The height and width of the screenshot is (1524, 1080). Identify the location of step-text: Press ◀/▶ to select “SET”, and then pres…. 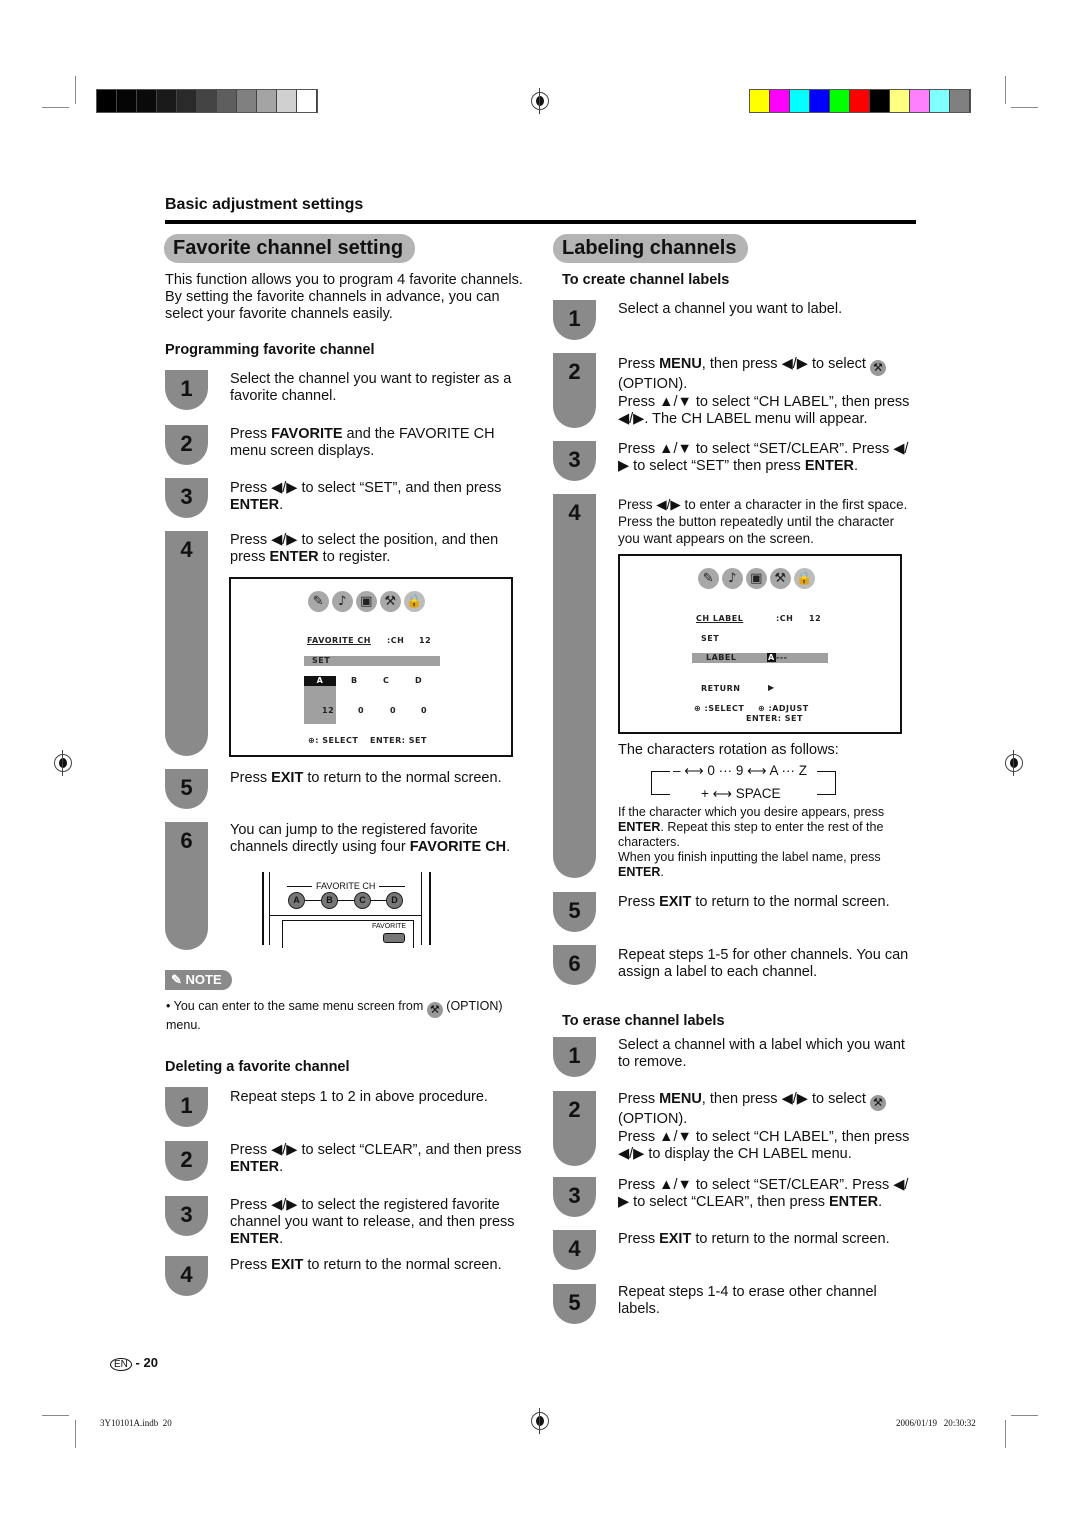
(366, 496).